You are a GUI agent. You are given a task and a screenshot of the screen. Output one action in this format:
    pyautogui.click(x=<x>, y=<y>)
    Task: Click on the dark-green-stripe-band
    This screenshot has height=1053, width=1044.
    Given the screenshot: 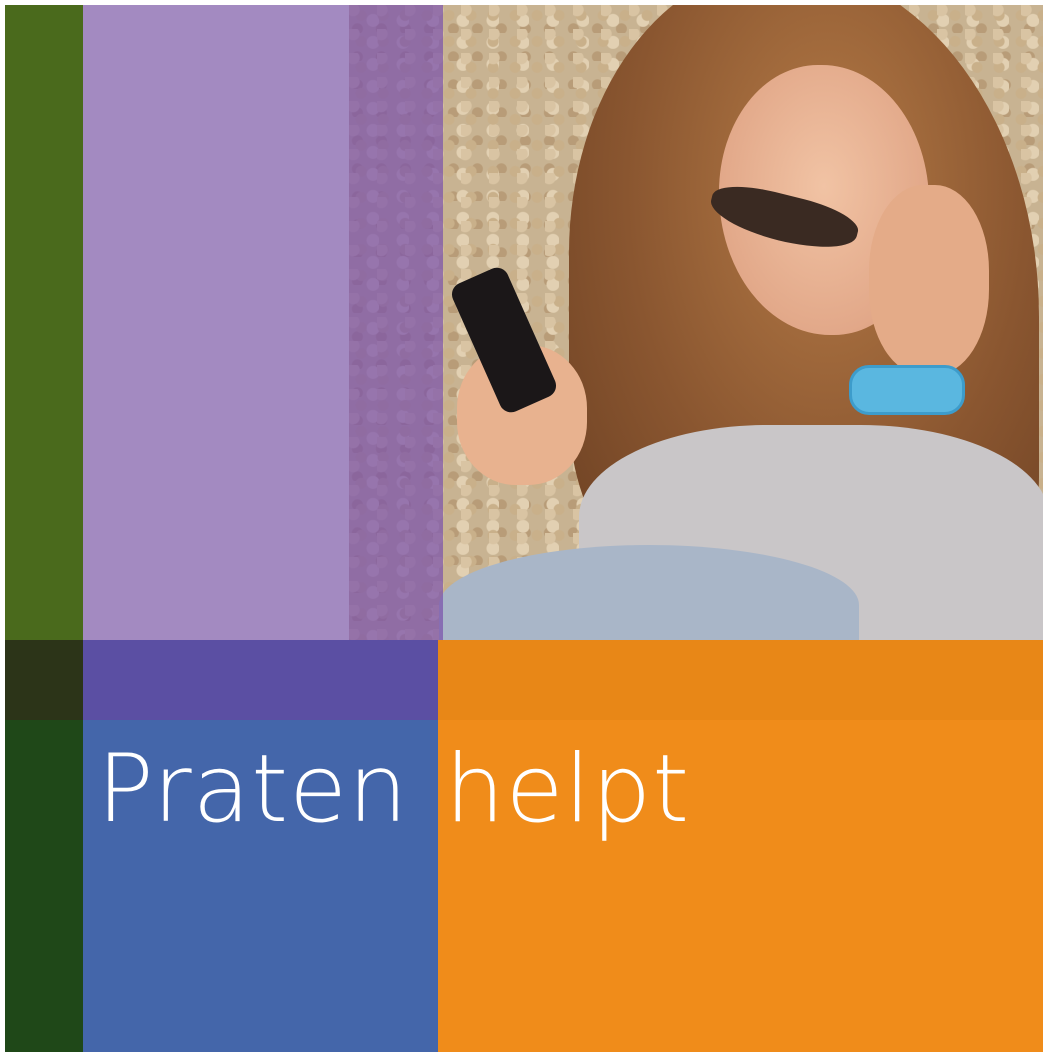 What is the action you would take?
    pyautogui.click(x=44, y=680)
    